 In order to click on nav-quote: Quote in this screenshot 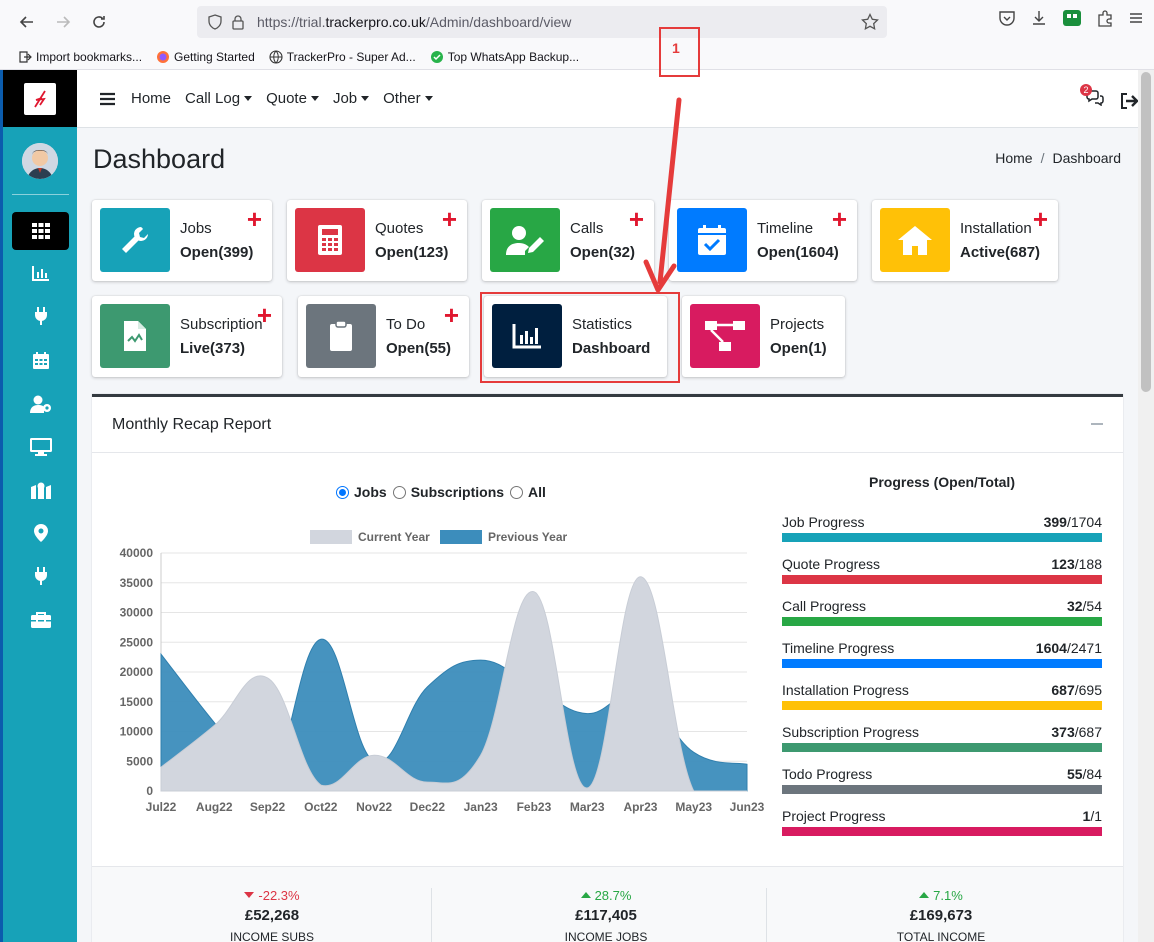, I will do `click(292, 98)`.